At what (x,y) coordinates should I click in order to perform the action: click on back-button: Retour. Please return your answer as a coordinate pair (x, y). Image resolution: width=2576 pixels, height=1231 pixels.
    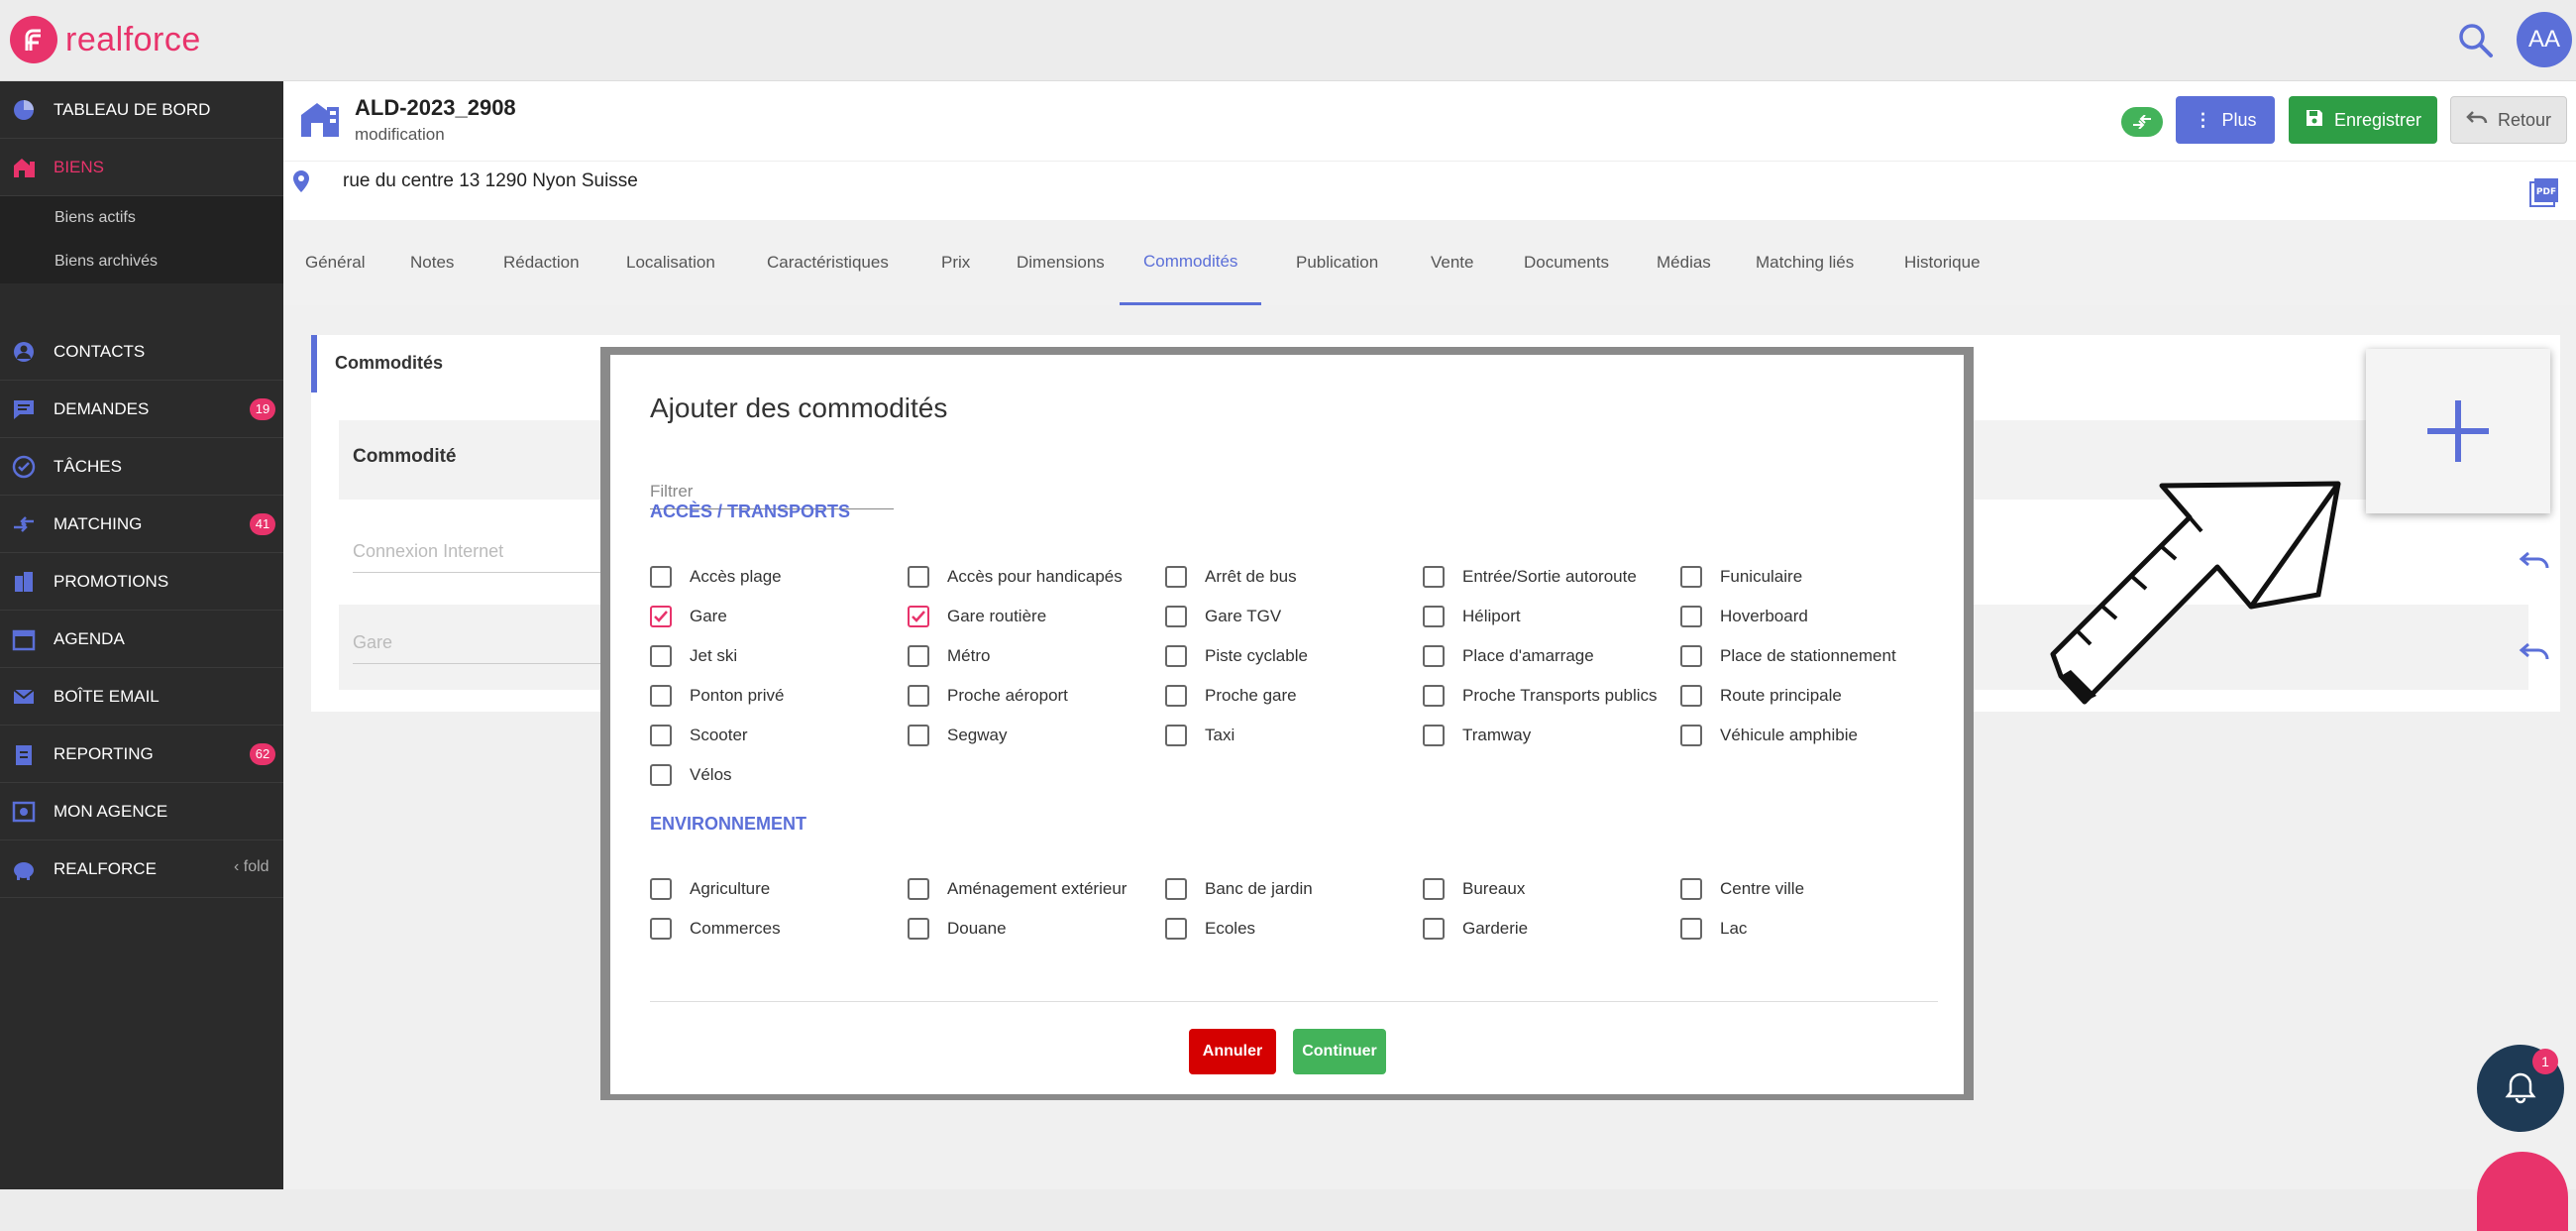
    Looking at the image, I should click on (2508, 120).